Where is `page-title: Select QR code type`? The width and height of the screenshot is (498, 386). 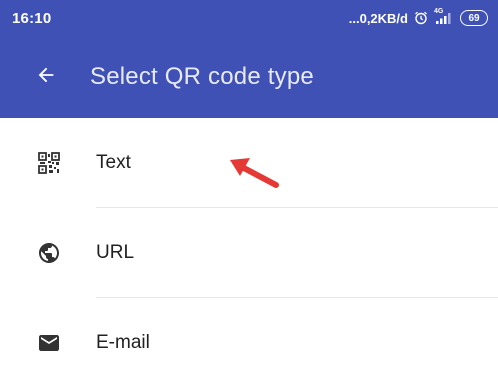 page-title: Select QR code type is located at coordinates (202, 76).